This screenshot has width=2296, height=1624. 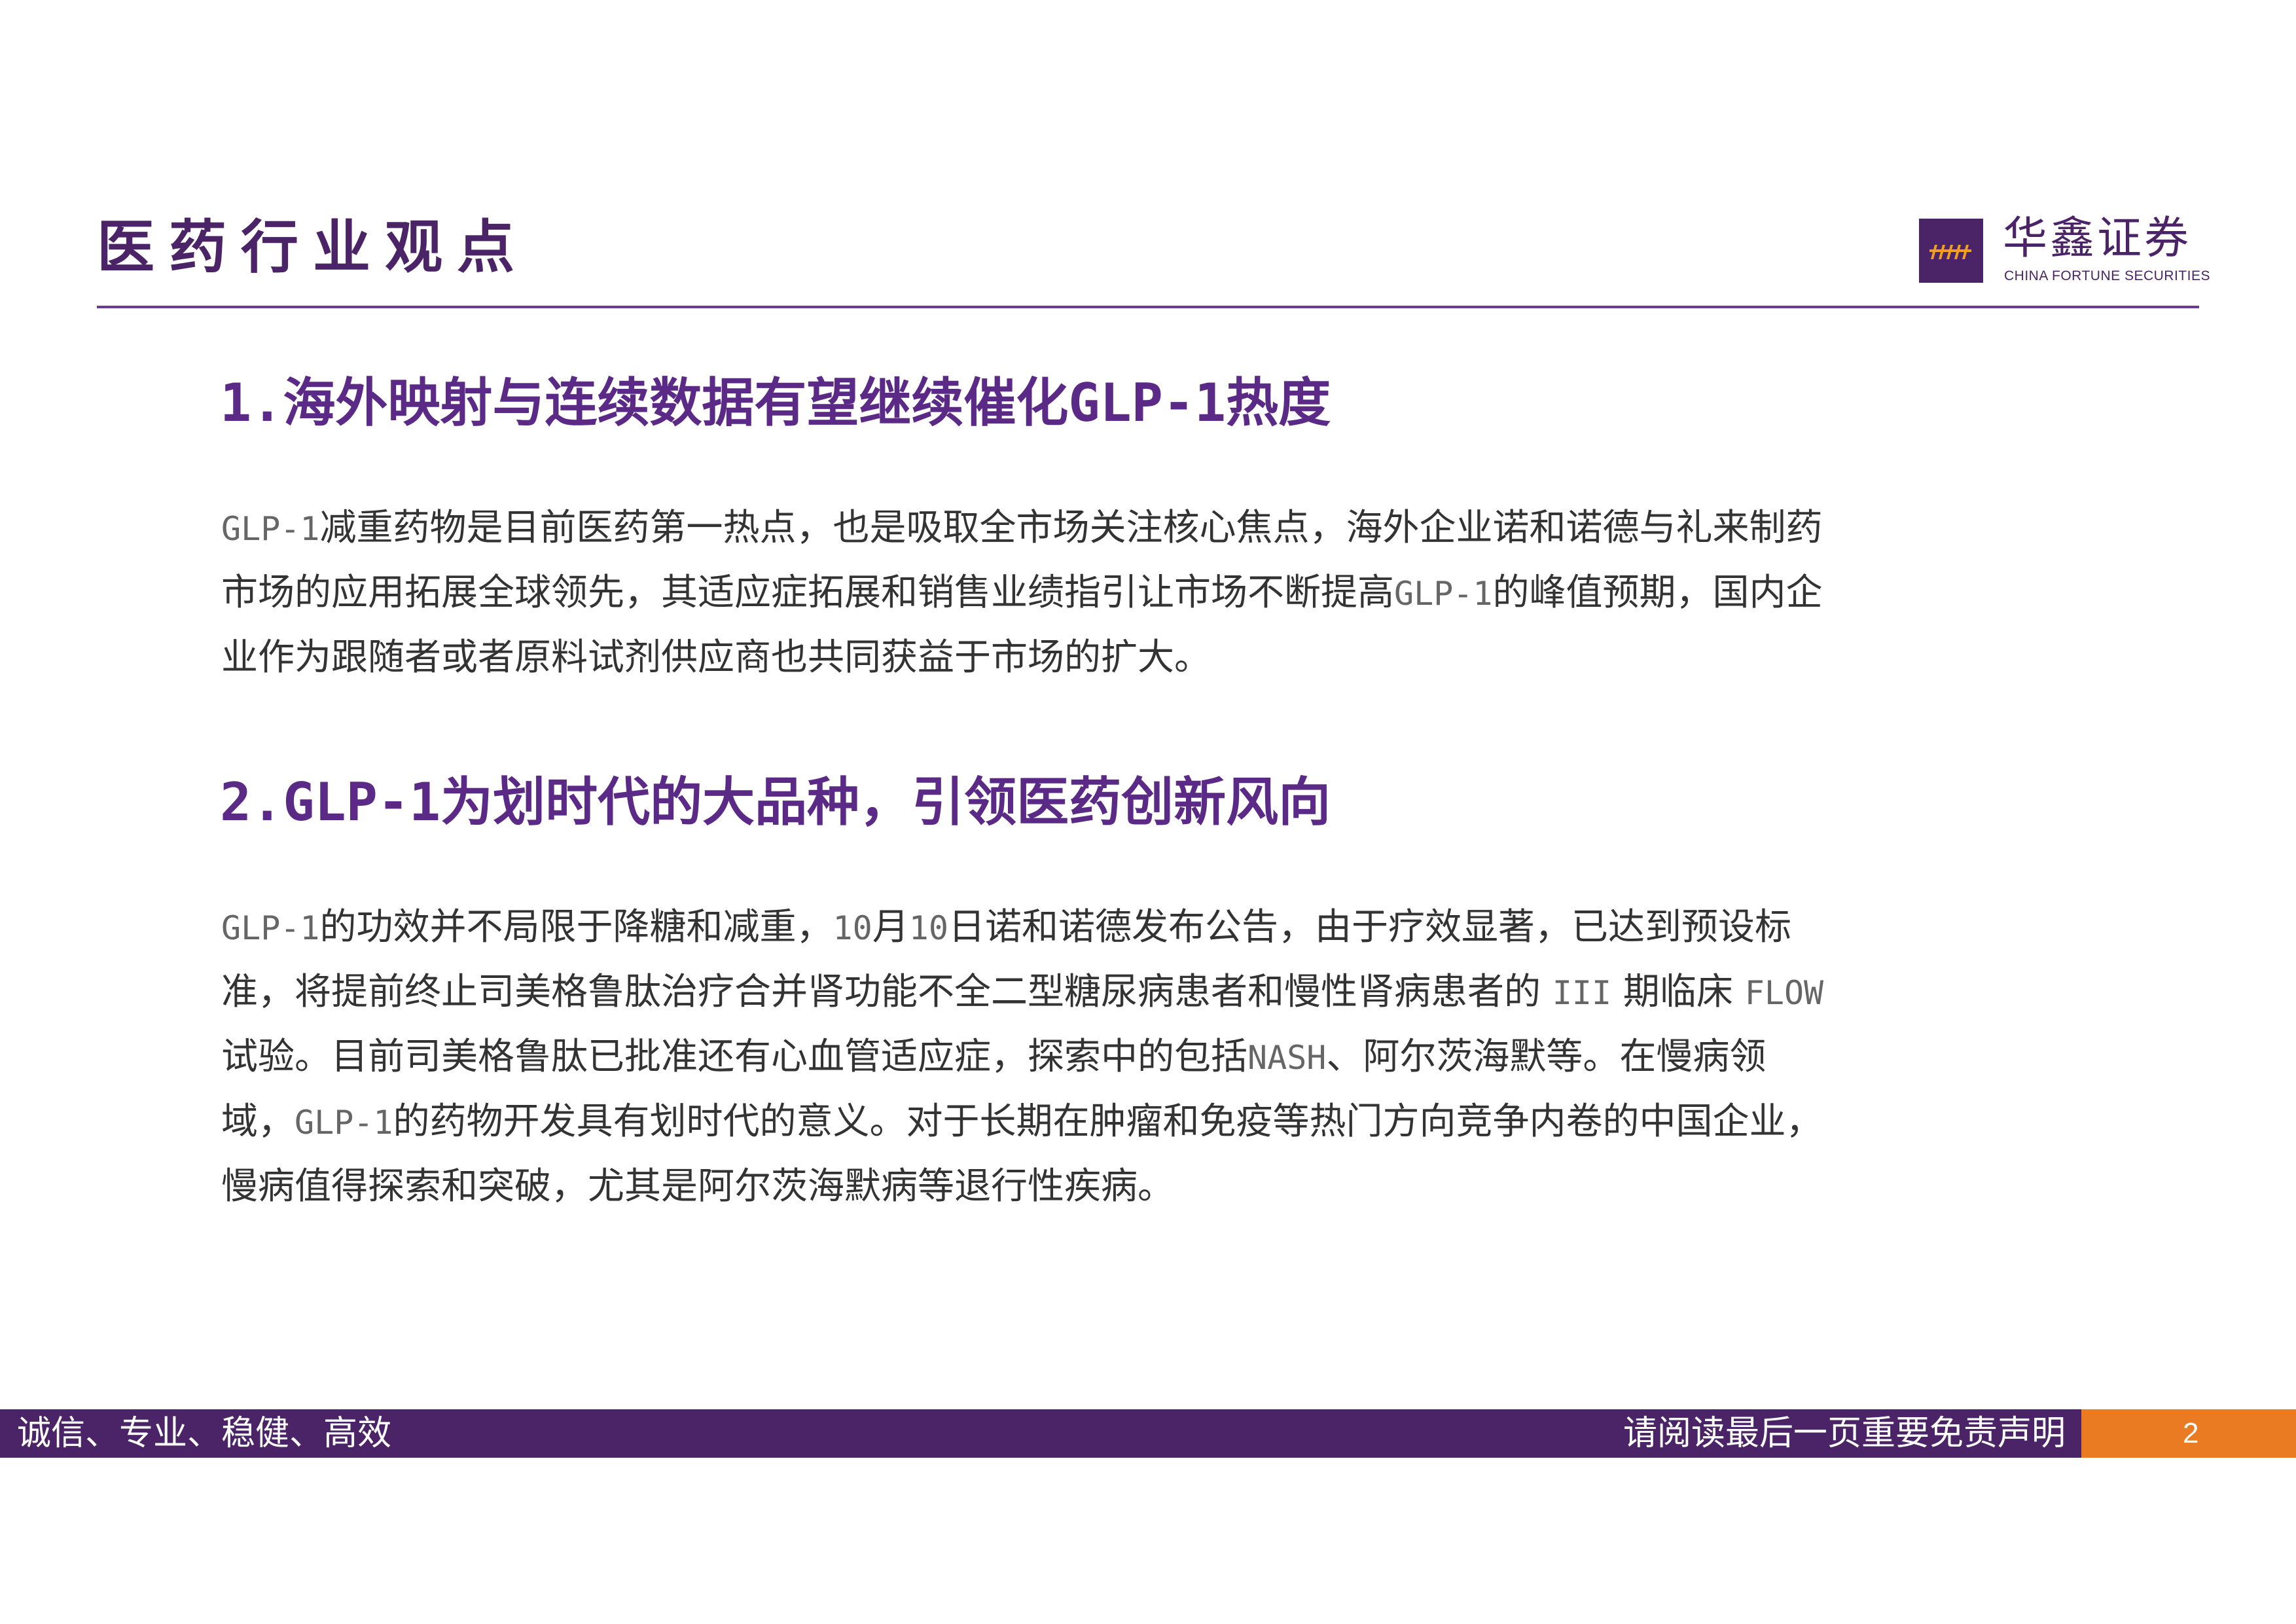 I want to click on logo-english-name: CHINA FORTUNE SECURITIES, so click(x=2107, y=275).